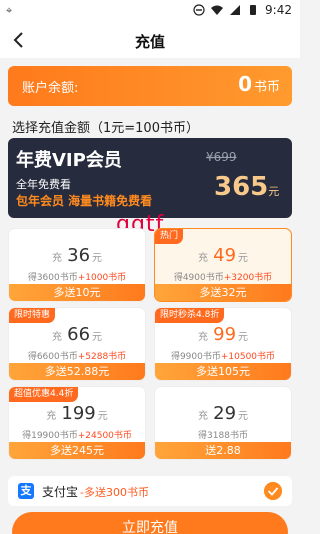 The height and width of the screenshot is (534, 320). Describe the element at coordinates (26, 491) in the screenshot. I see `alipay-icon: 支` at that location.